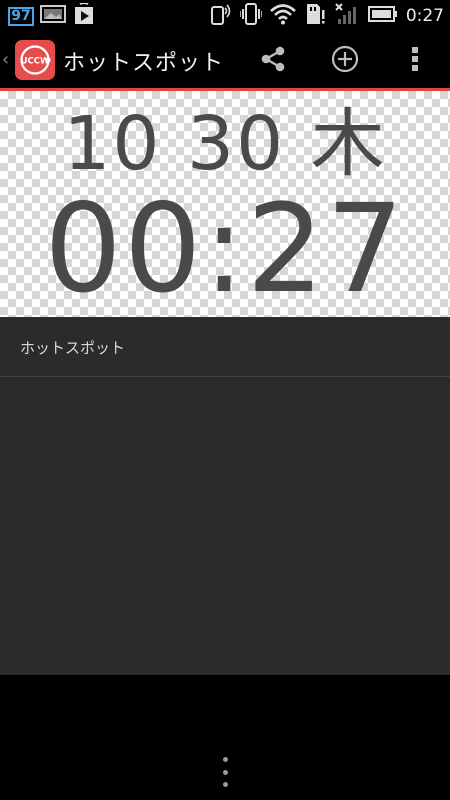  I want to click on overflow-menu-icon, so click(415, 61).